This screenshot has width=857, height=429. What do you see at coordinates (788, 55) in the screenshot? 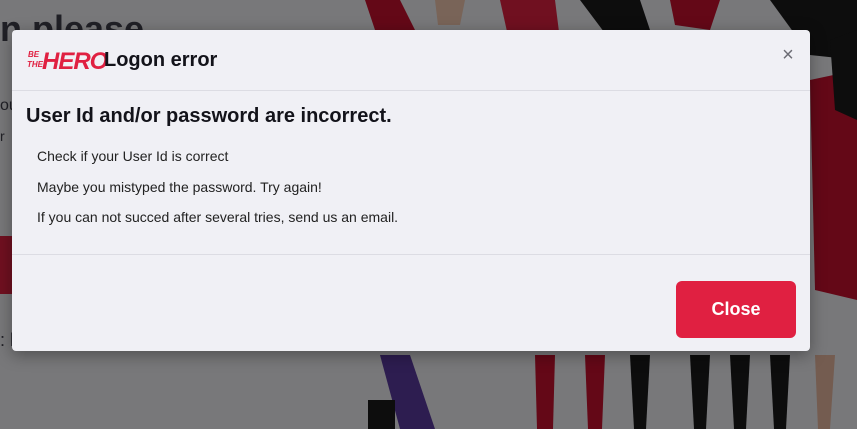
I see `close-icon: ×` at bounding box center [788, 55].